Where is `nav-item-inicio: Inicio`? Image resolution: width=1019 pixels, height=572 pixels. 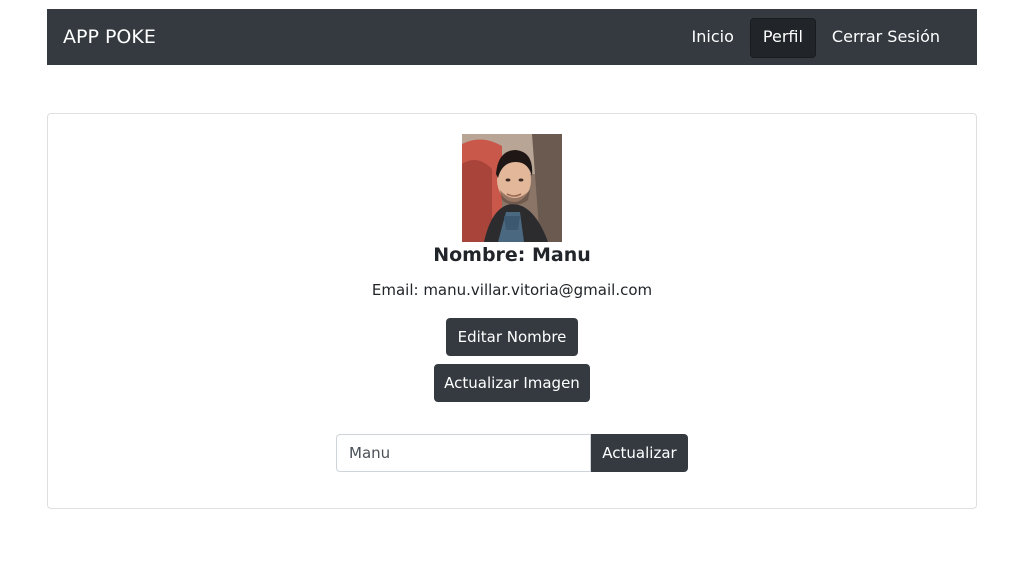 nav-item-inicio: Inicio is located at coordinates (713, 37).